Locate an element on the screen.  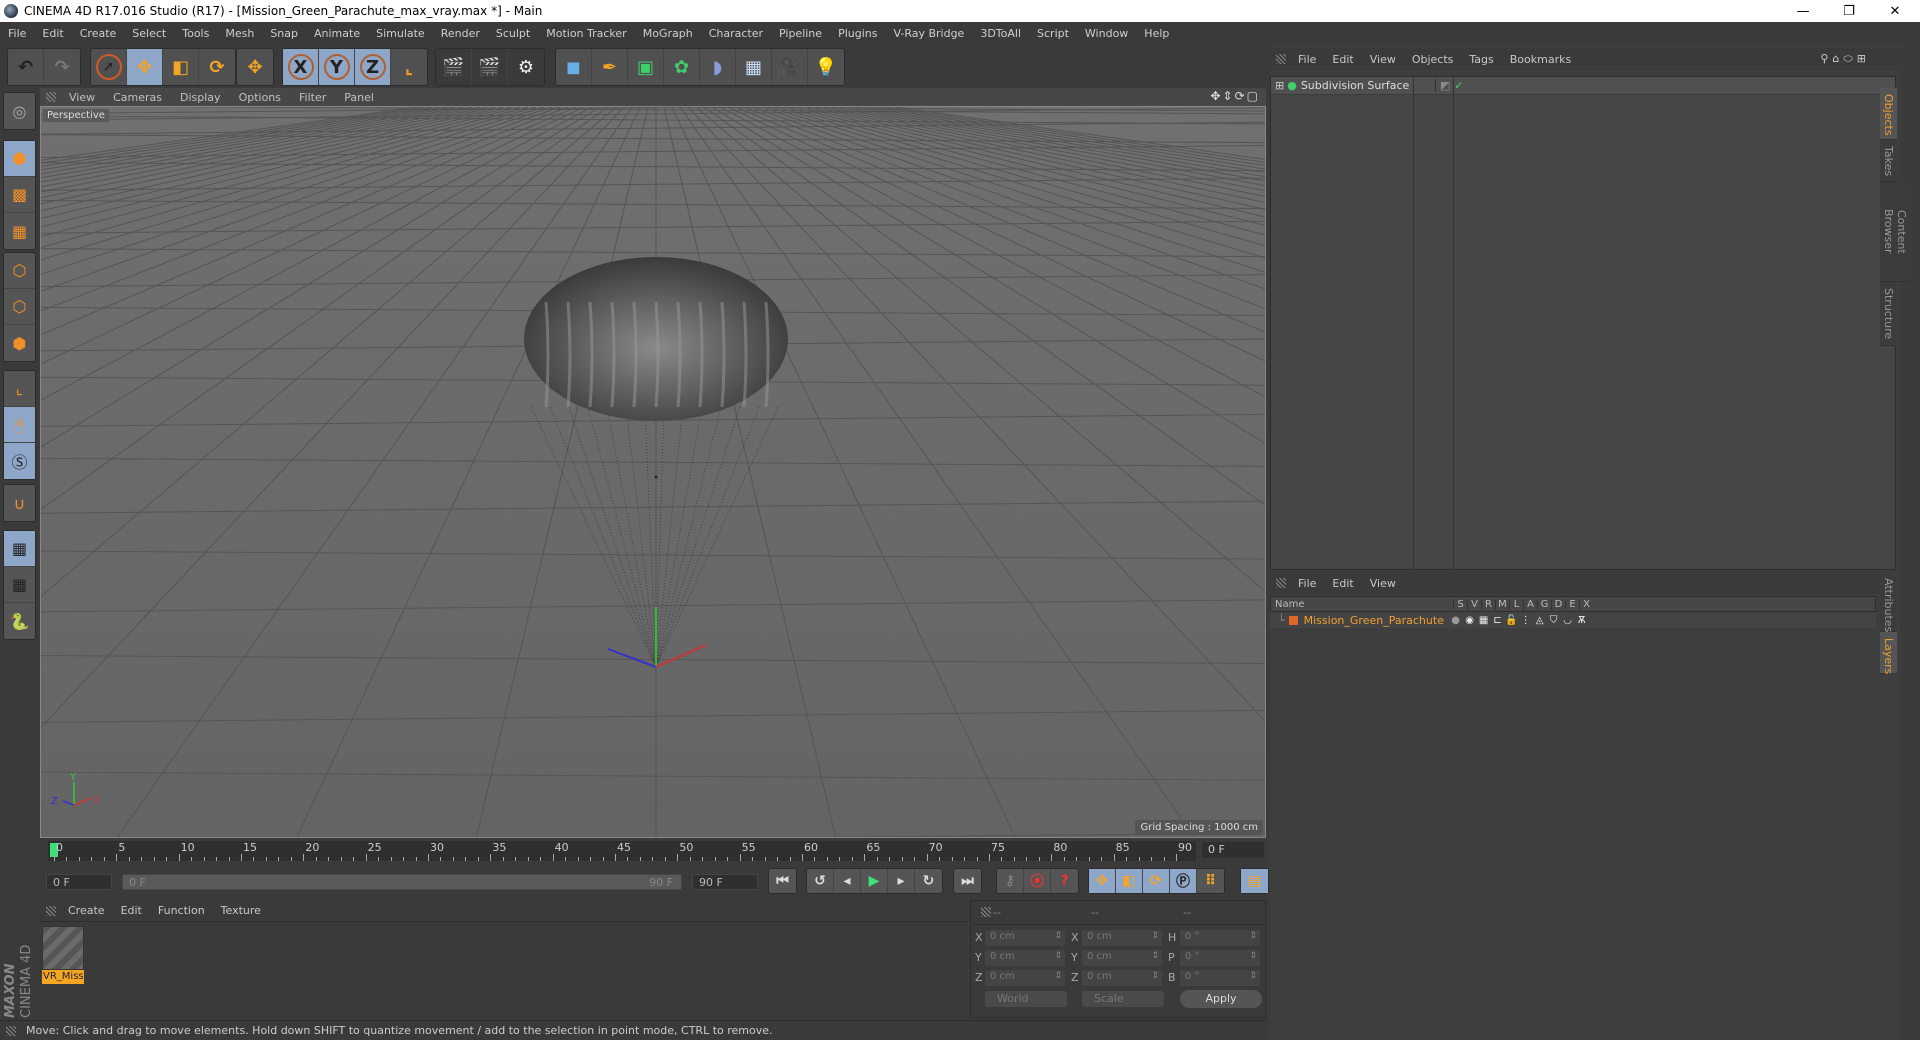
column-expressions: E is located at coordinates (1572, 604).